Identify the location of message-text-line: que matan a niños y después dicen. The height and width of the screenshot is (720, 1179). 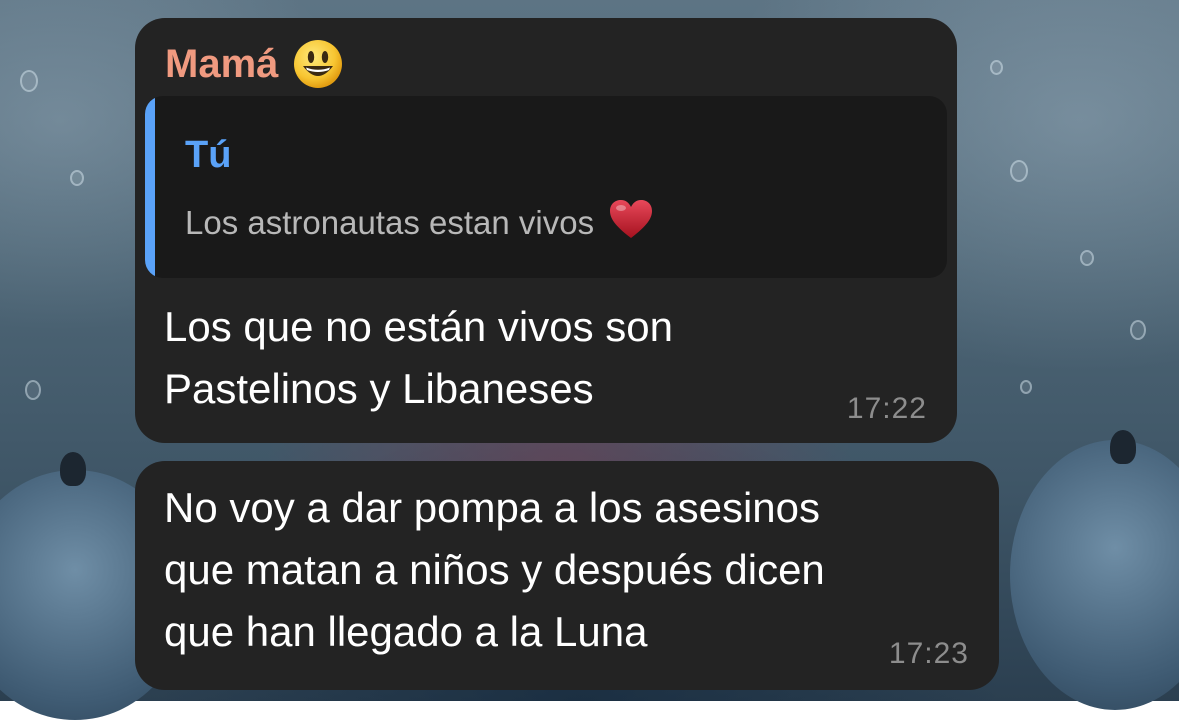
(494, 569).